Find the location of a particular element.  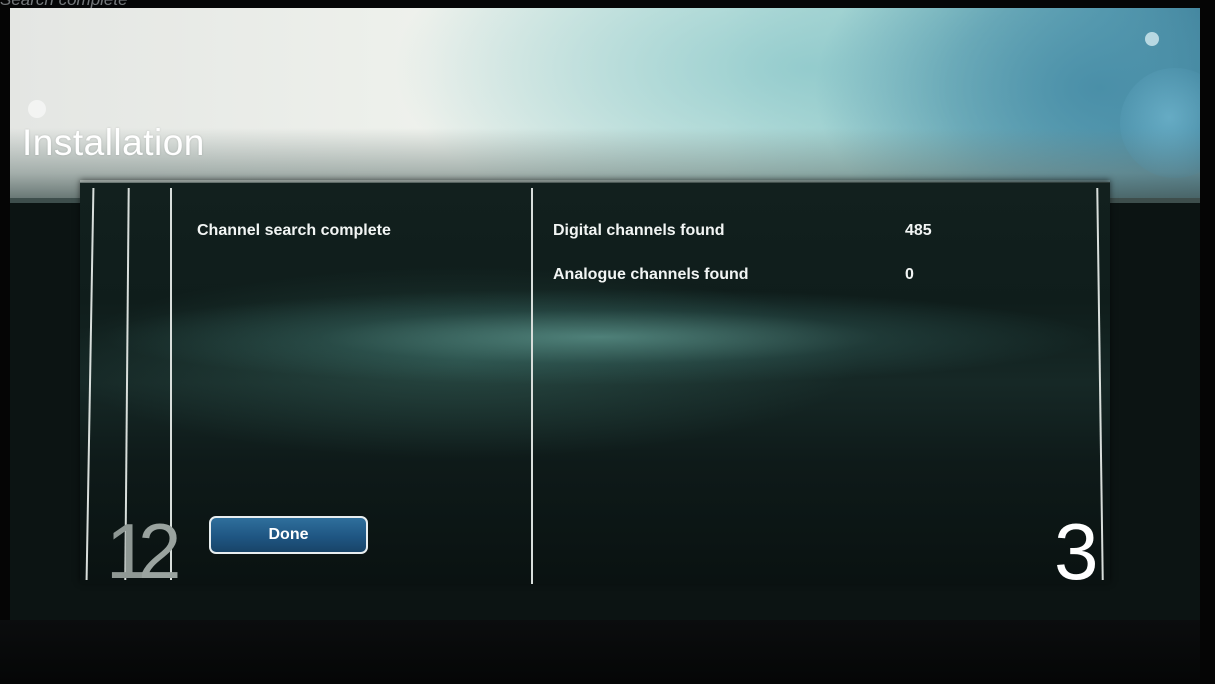

panel-top-edge is located at coordinates (595, 181).